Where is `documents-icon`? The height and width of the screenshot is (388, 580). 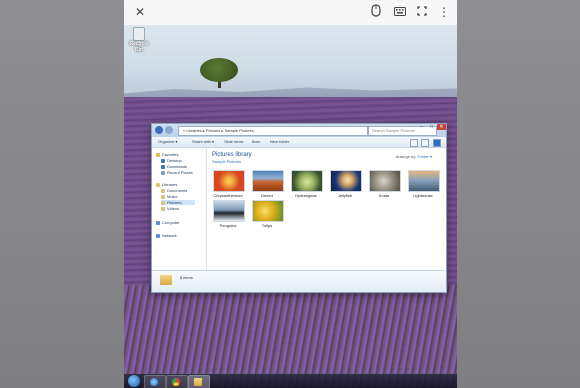 documents-icon is located at coordinates (163, 190).